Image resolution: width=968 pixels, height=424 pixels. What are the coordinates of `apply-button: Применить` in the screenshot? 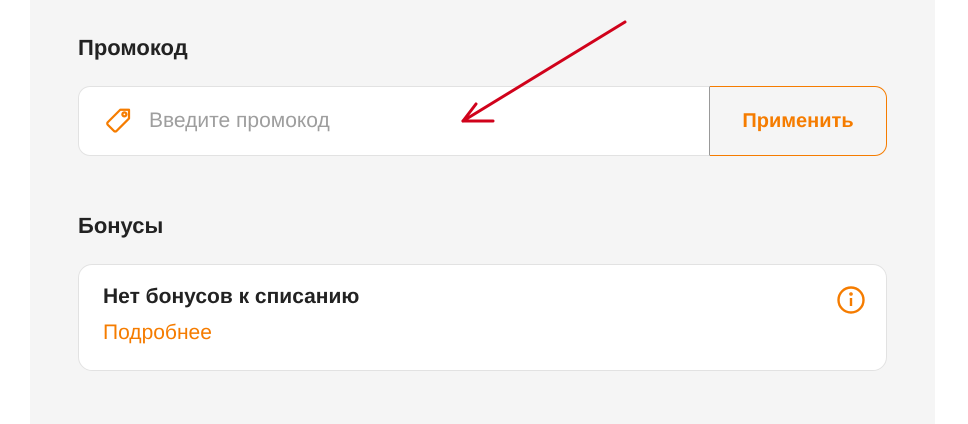 It's located at (798, 121).